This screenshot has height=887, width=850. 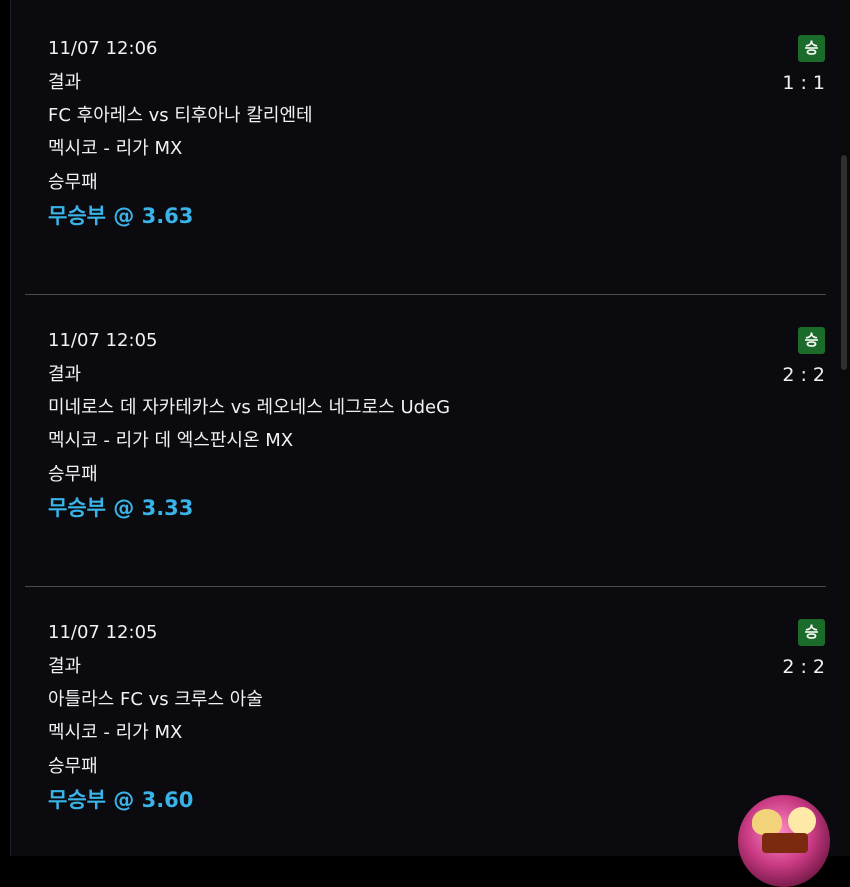 What do you see at coordinates (784, 841) in the screenshot?
I see `mascot-logo-icon` at bounding box center [784, 841].